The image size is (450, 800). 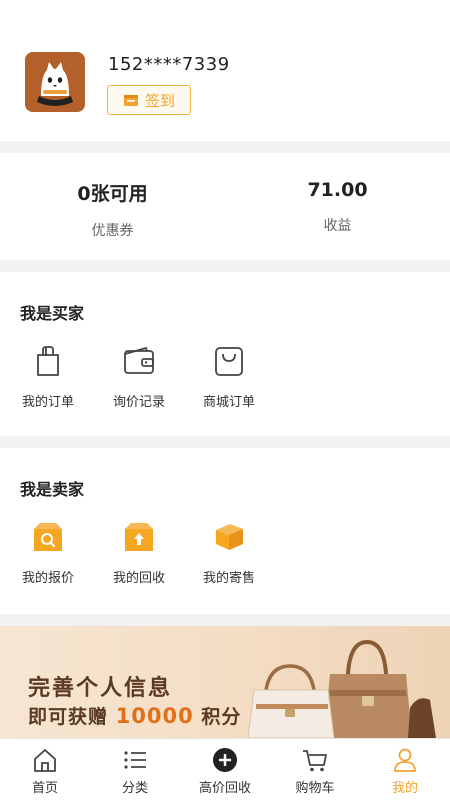 I want to click on my-consignment-item: 我的寄售, so click(x=229, y=553).